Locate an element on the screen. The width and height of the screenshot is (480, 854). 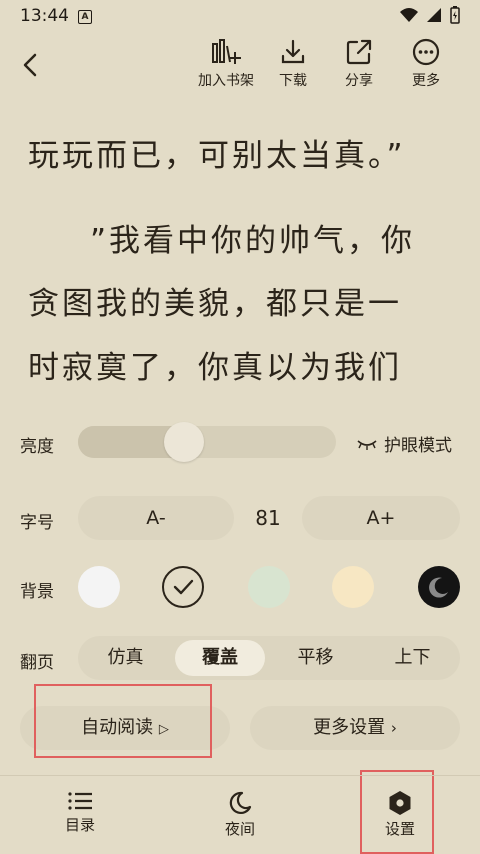
brightness-label: 亮度 is located at coordinates (37, 447).